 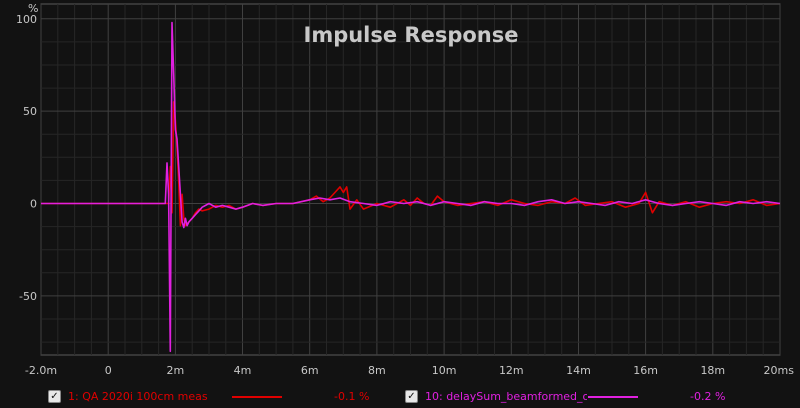 I want to click on series-1-label: 1: QA 2020i 100cm meas, so click(x=138, y=396).